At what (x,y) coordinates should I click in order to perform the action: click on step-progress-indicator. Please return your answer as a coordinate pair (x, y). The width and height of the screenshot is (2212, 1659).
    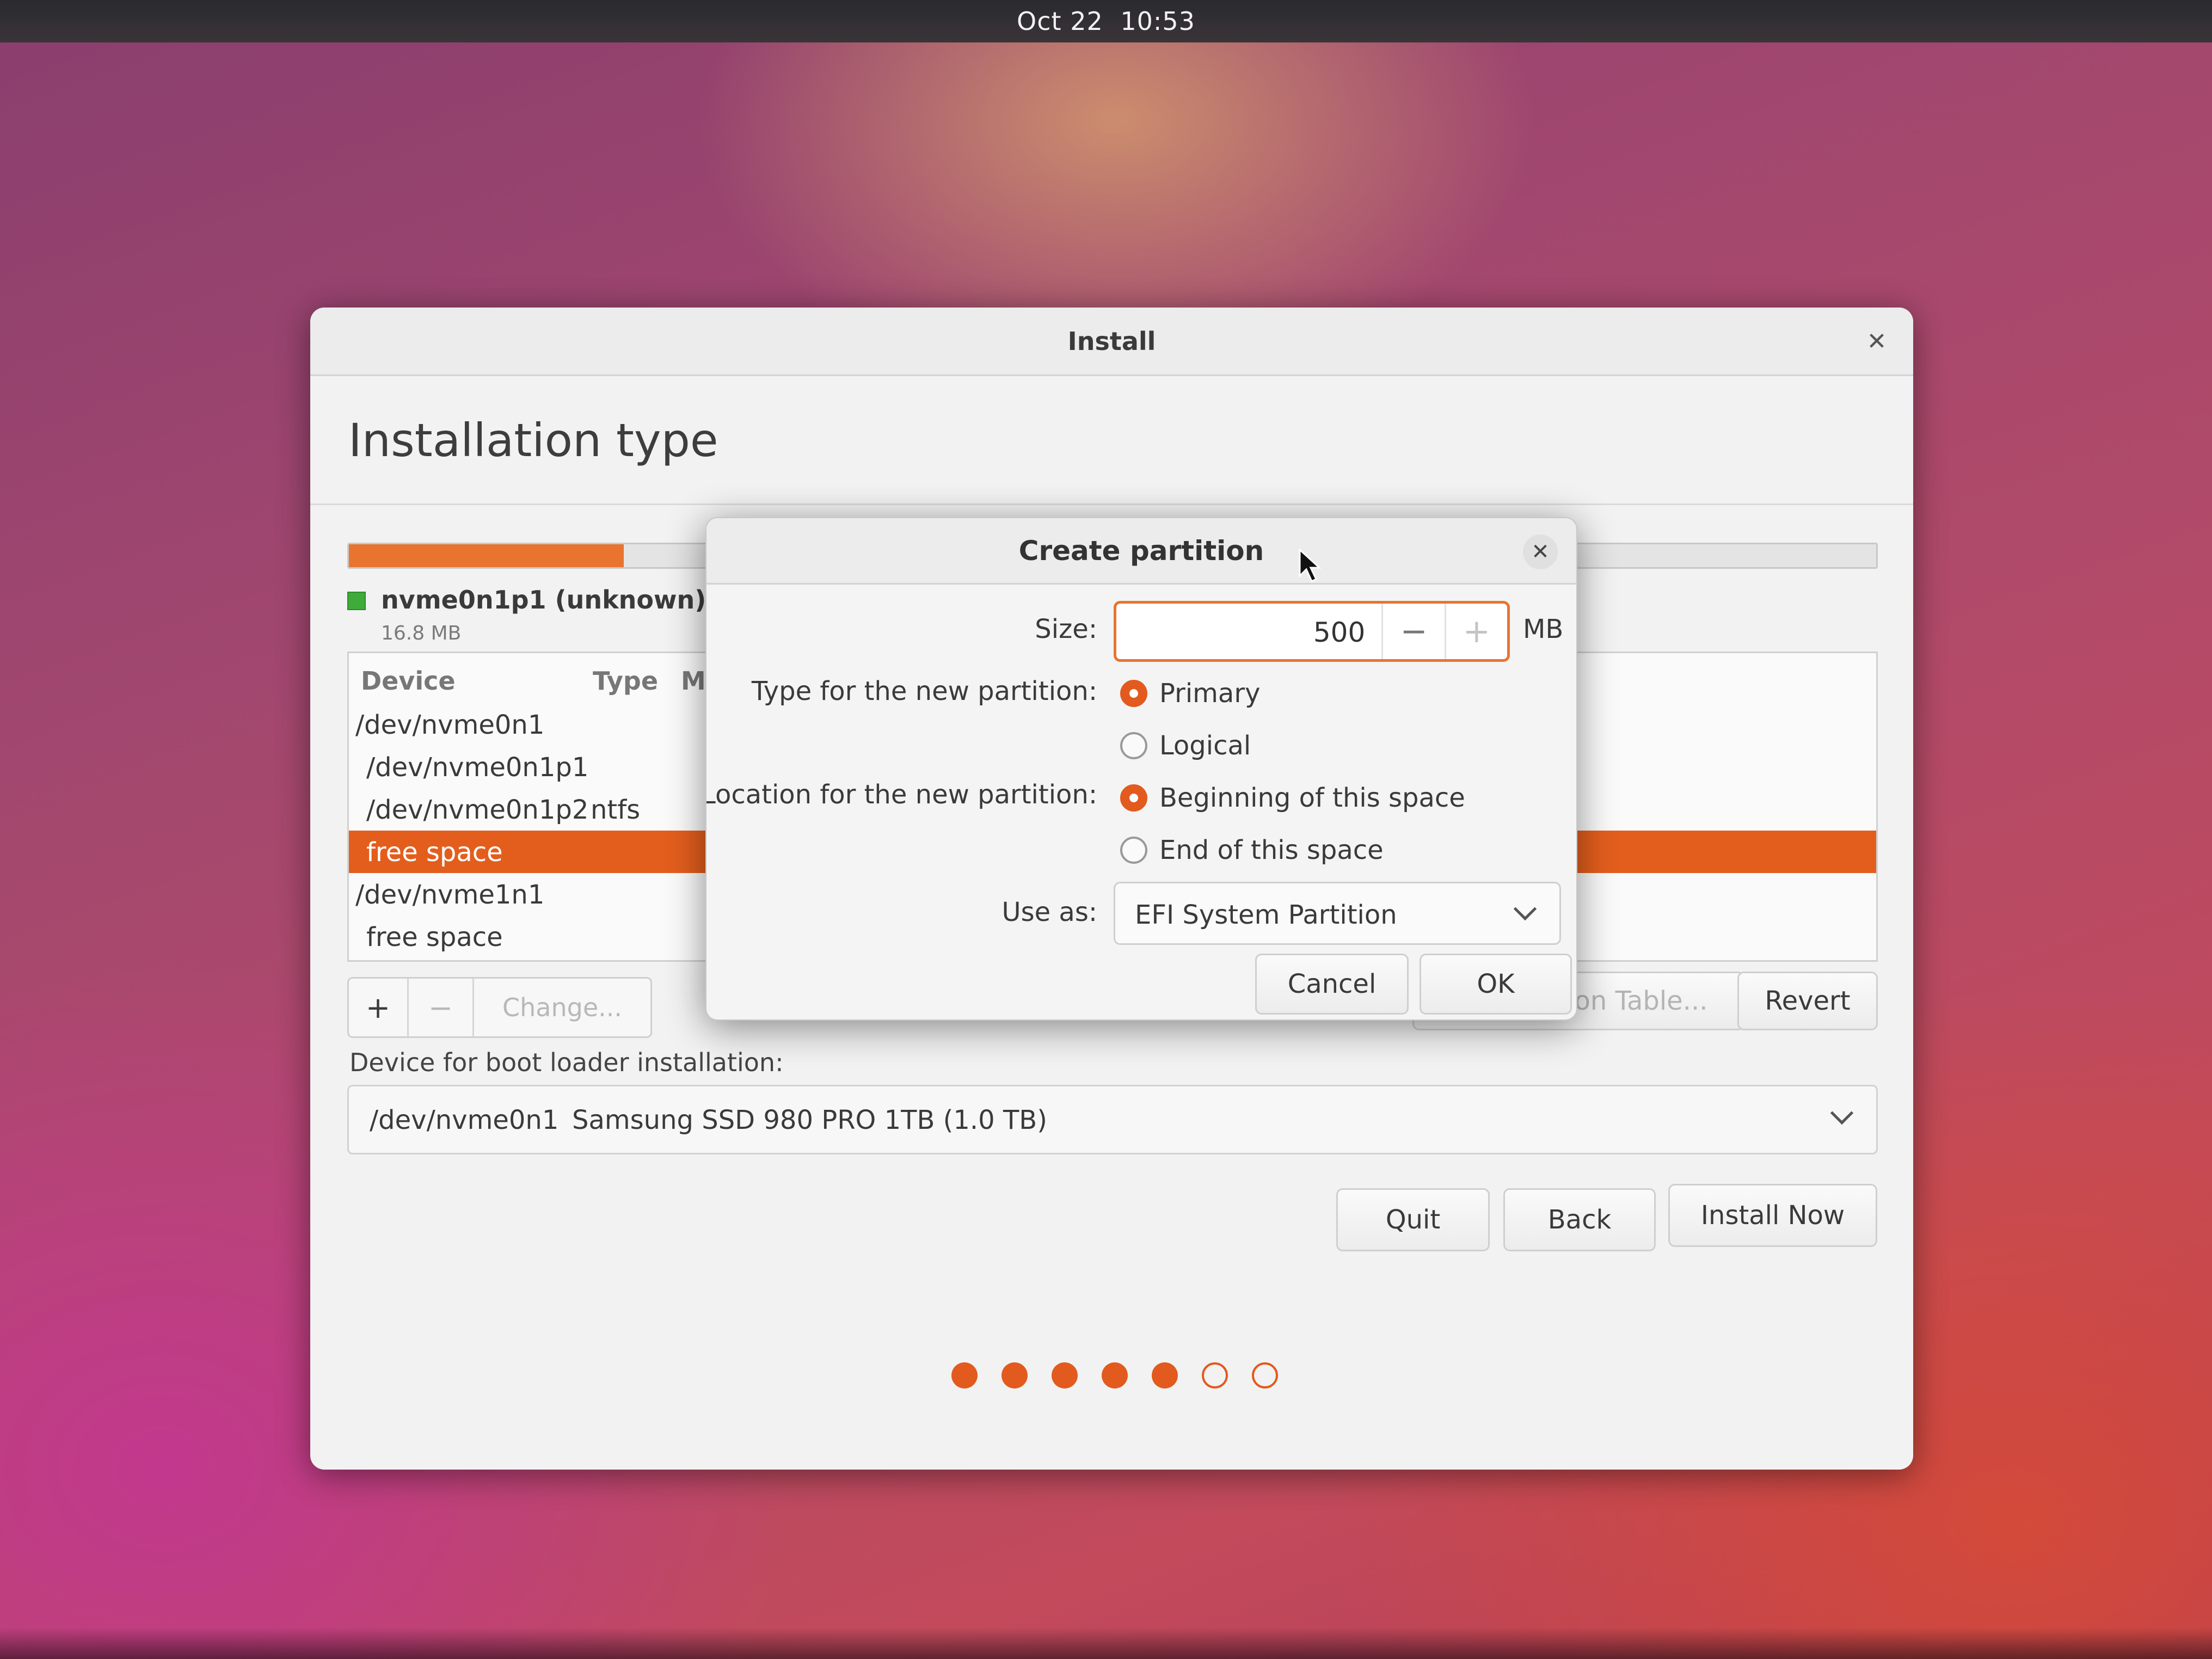
    Looking at the image, I should click on (1114, 1375).